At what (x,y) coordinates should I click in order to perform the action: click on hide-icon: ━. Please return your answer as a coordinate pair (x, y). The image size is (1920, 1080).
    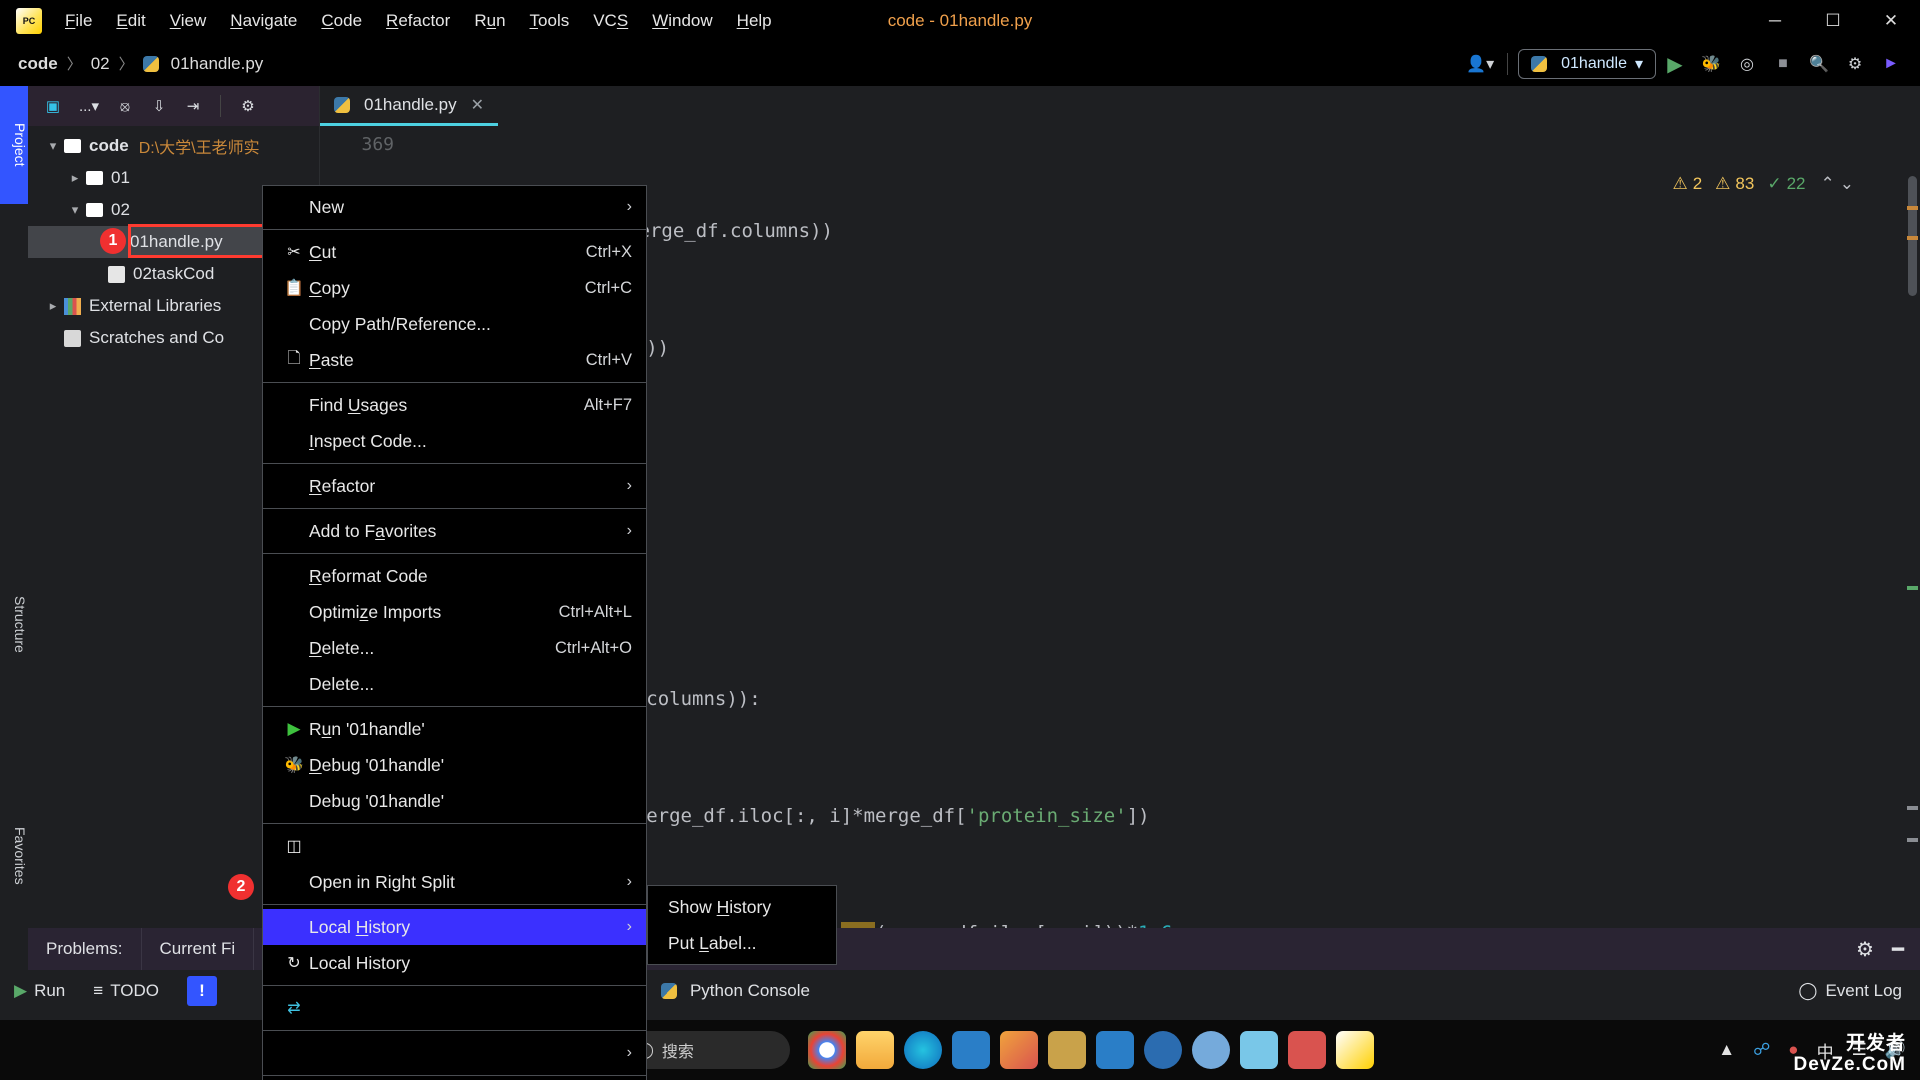
    Looking at the image, I should click on (1898, 949).